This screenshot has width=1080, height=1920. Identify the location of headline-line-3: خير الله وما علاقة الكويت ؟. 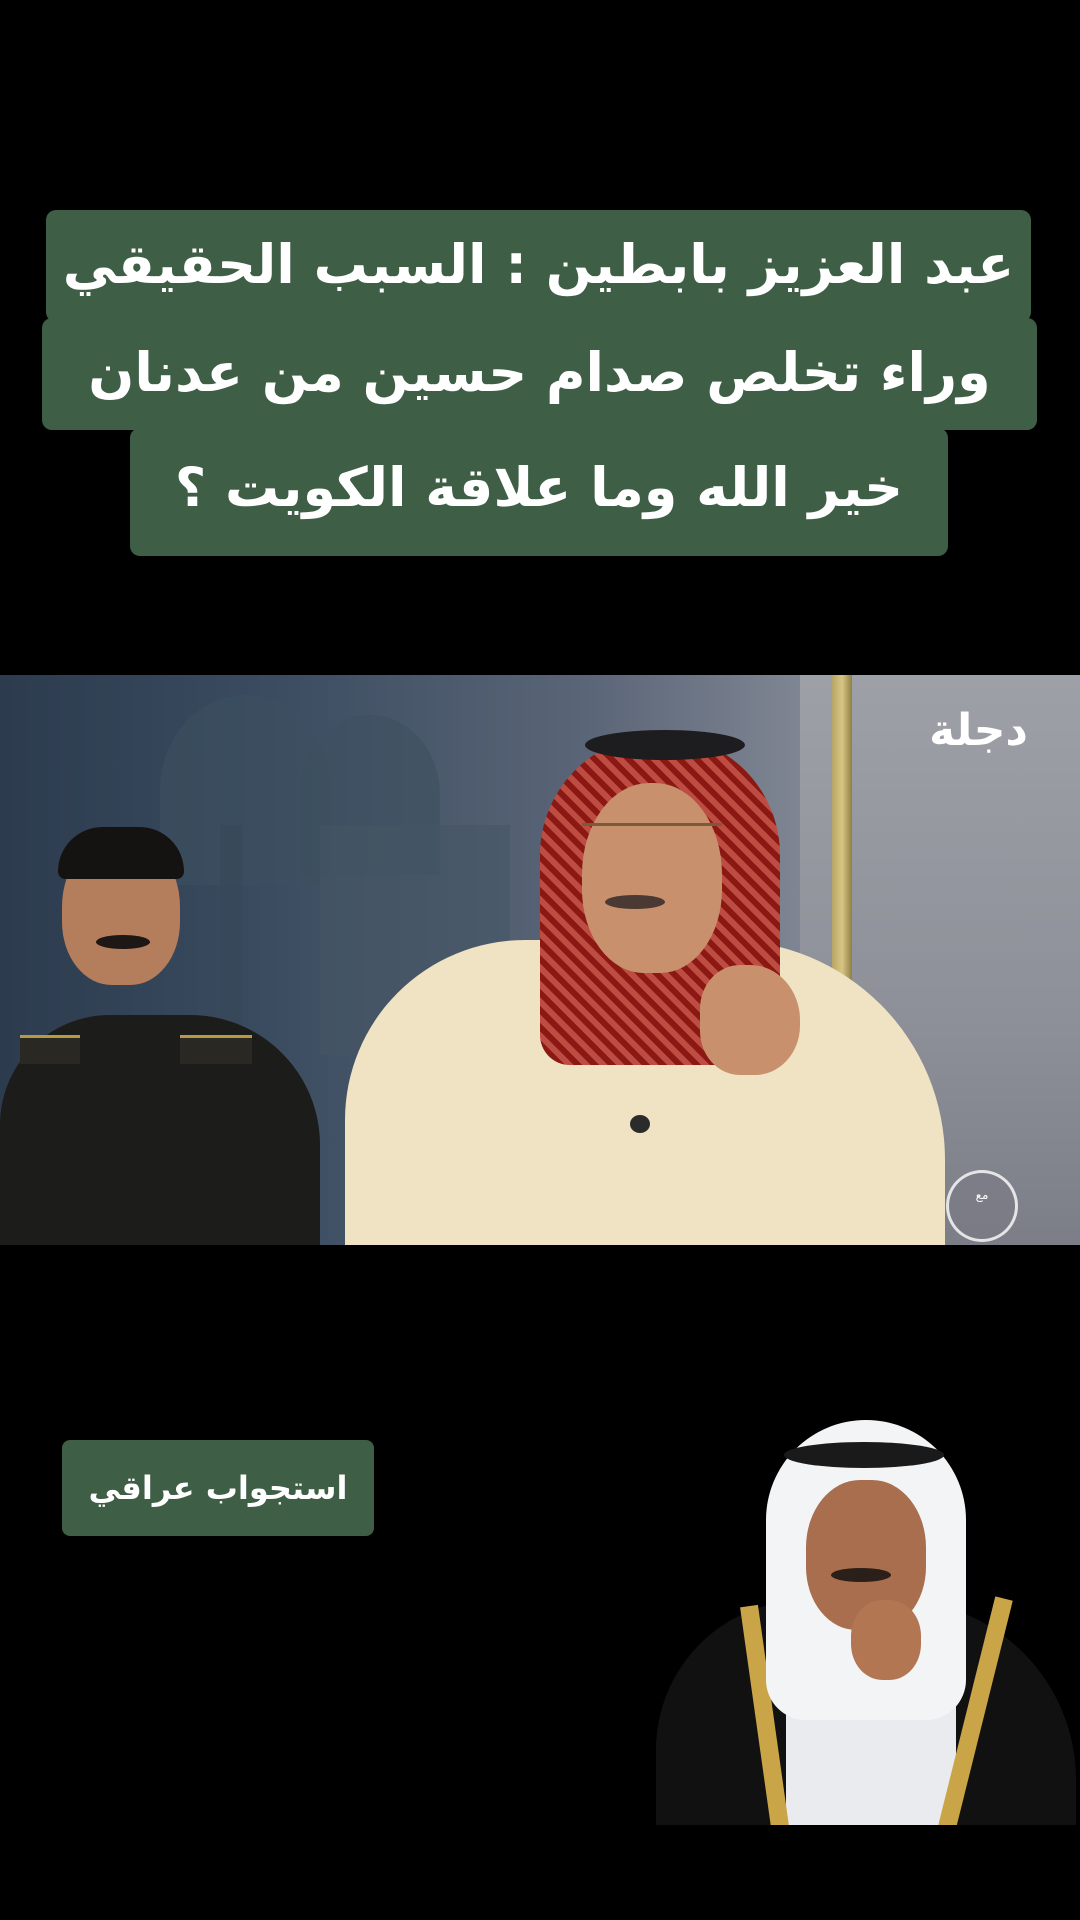
(539, 492).